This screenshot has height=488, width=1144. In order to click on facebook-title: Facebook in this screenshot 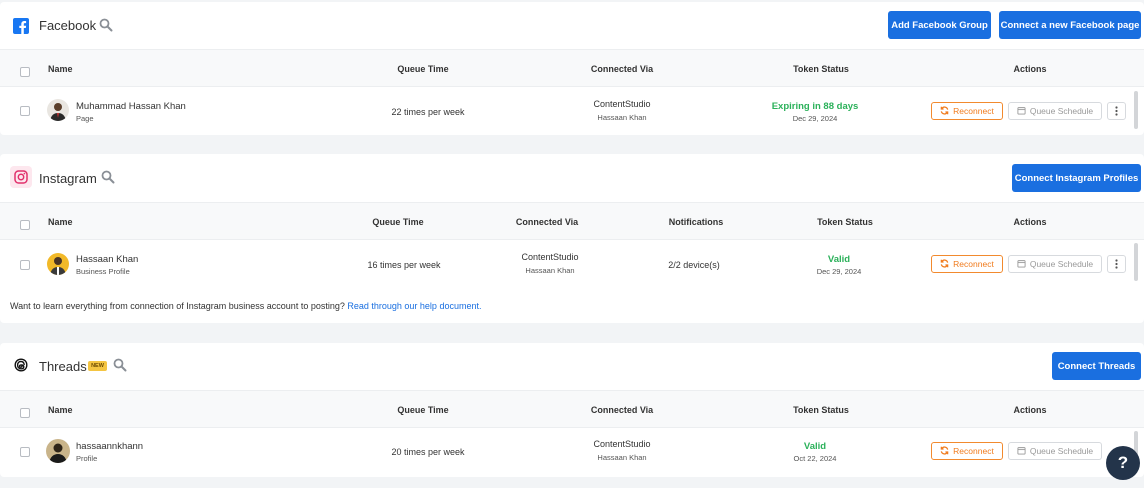, I will do `click(68, 25)`.